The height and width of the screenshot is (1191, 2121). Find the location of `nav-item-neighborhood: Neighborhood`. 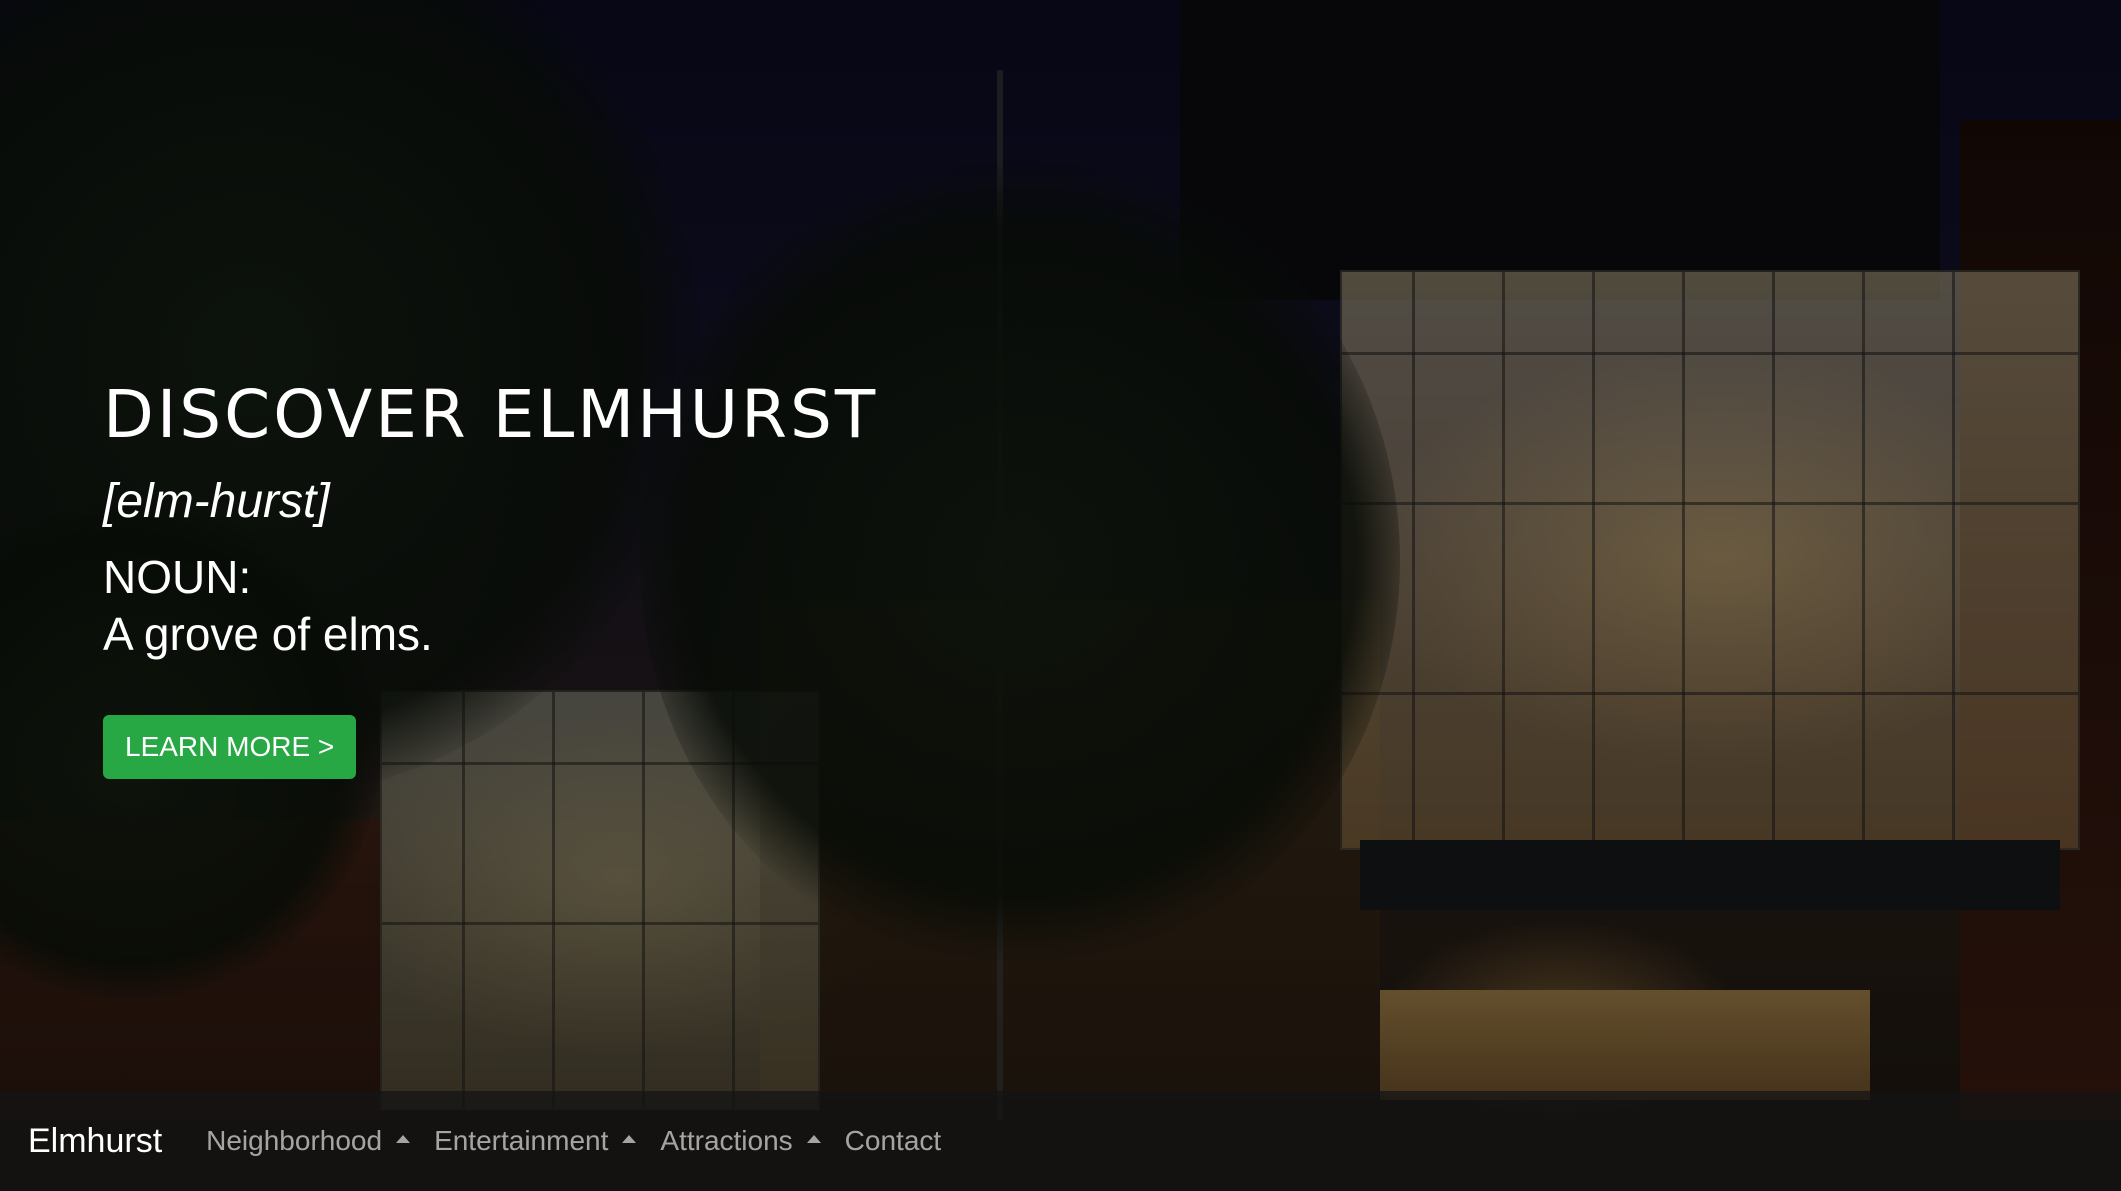

nav-item-neighborhood: Neighborhood is located at coordinates (308, 1141).